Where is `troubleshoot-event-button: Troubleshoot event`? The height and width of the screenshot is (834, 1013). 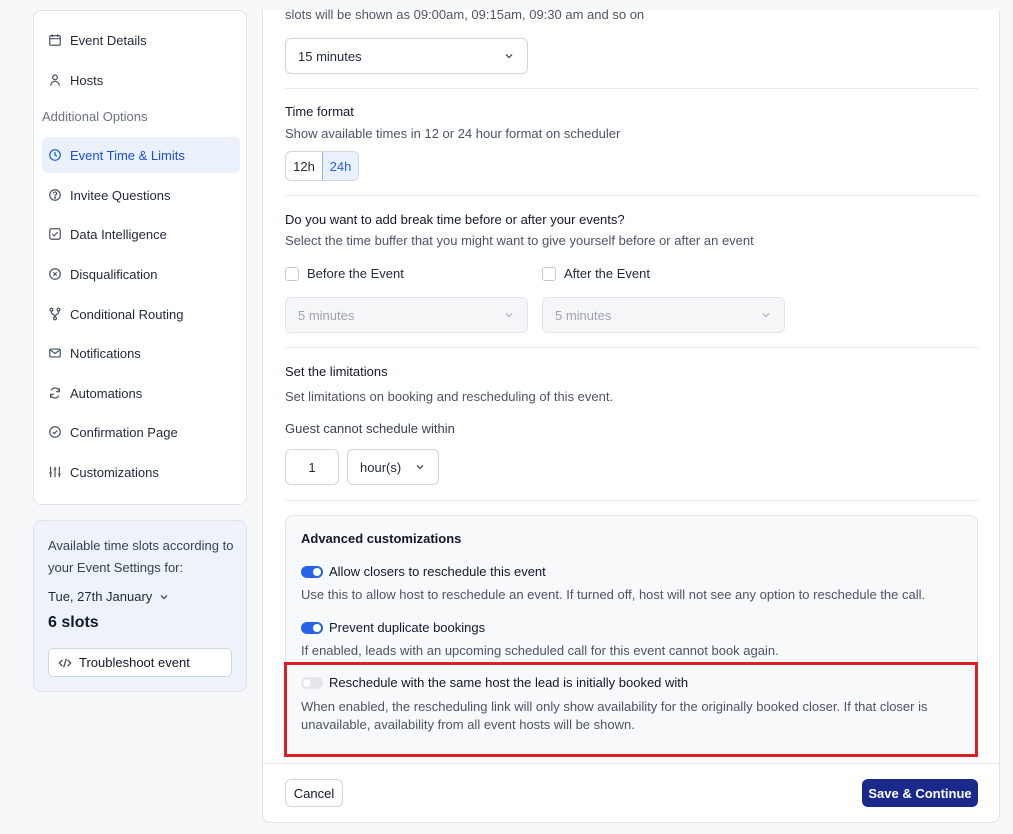
troubleshoot-event-button: Troubleshoot event is located at coordinates (140, 662).